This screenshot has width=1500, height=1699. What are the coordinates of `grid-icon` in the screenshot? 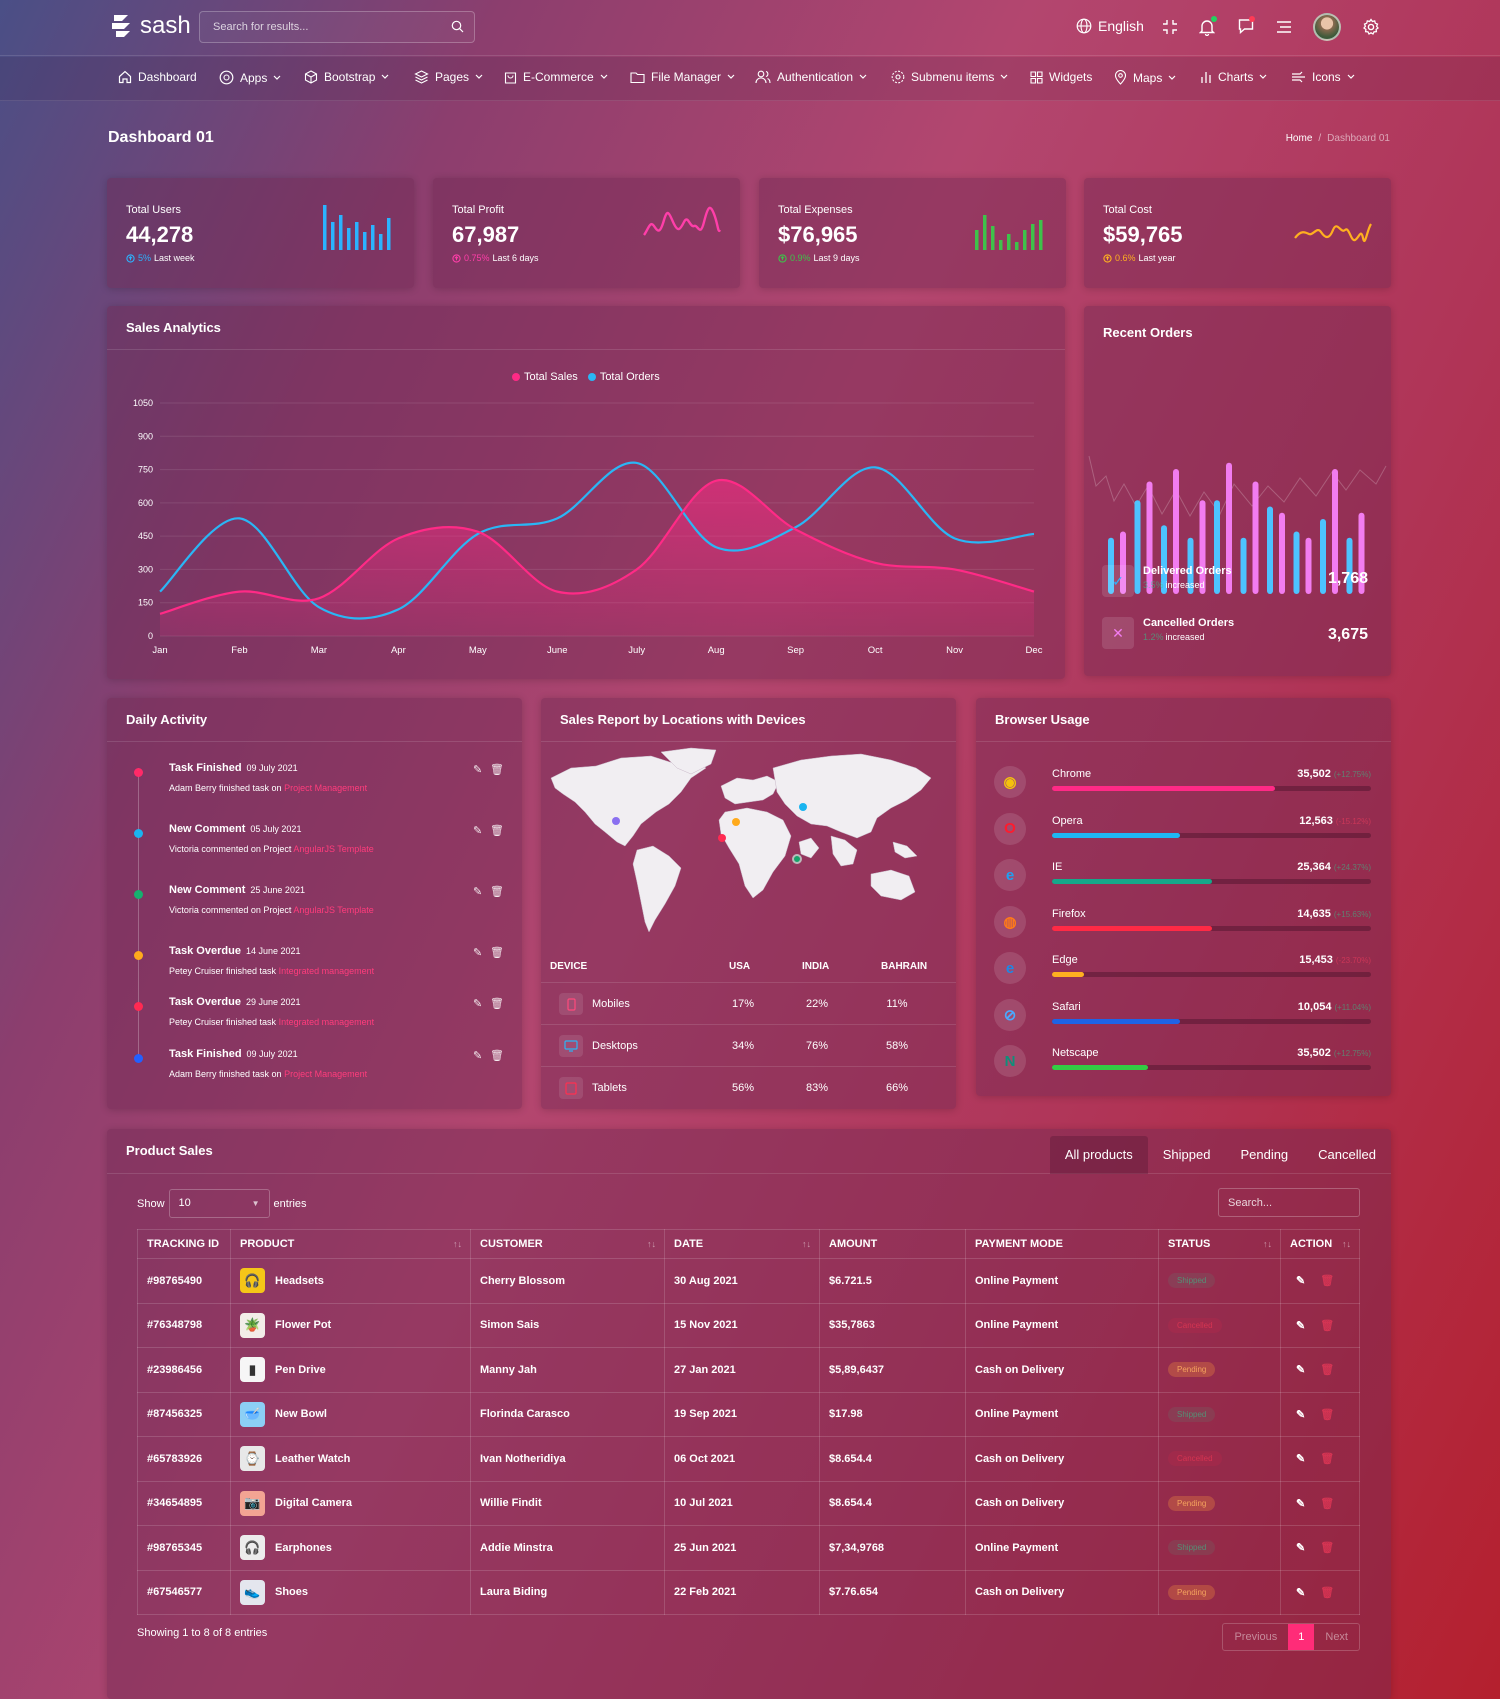 It's located at (1036, 77).